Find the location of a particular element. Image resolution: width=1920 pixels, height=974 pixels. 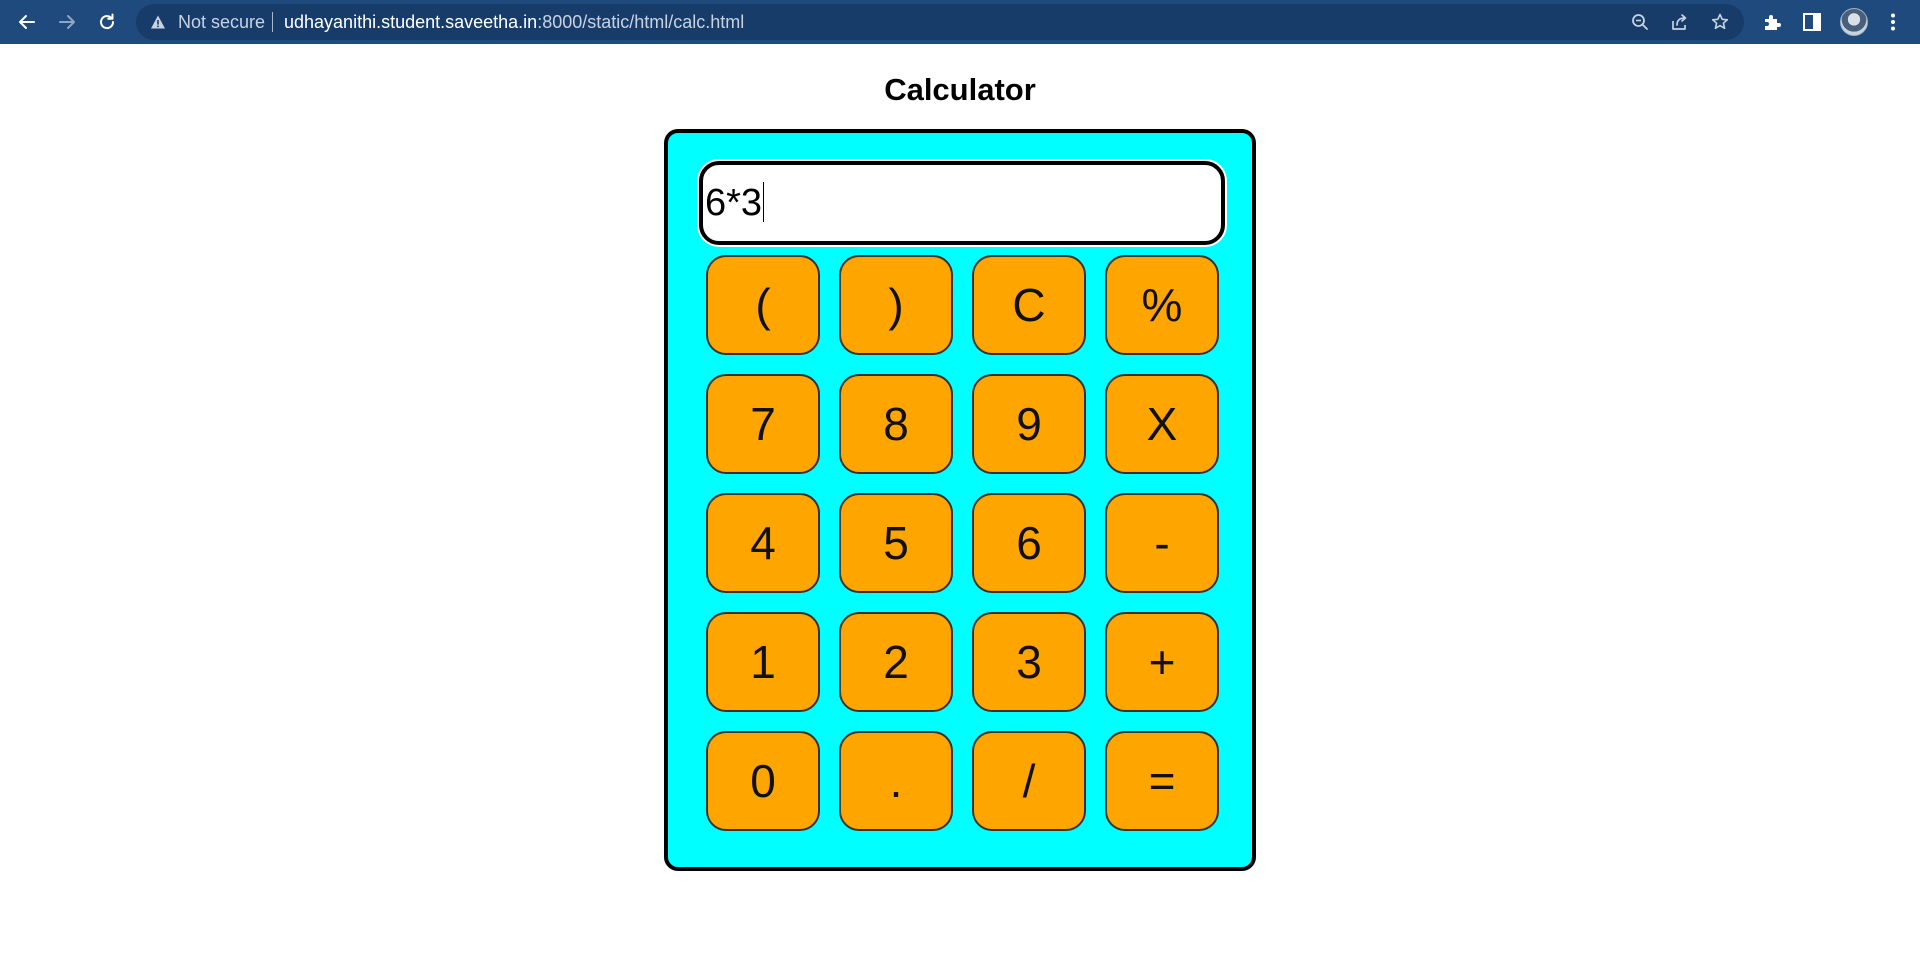

open-paren-button: ( is located at coordinates (763, 305).